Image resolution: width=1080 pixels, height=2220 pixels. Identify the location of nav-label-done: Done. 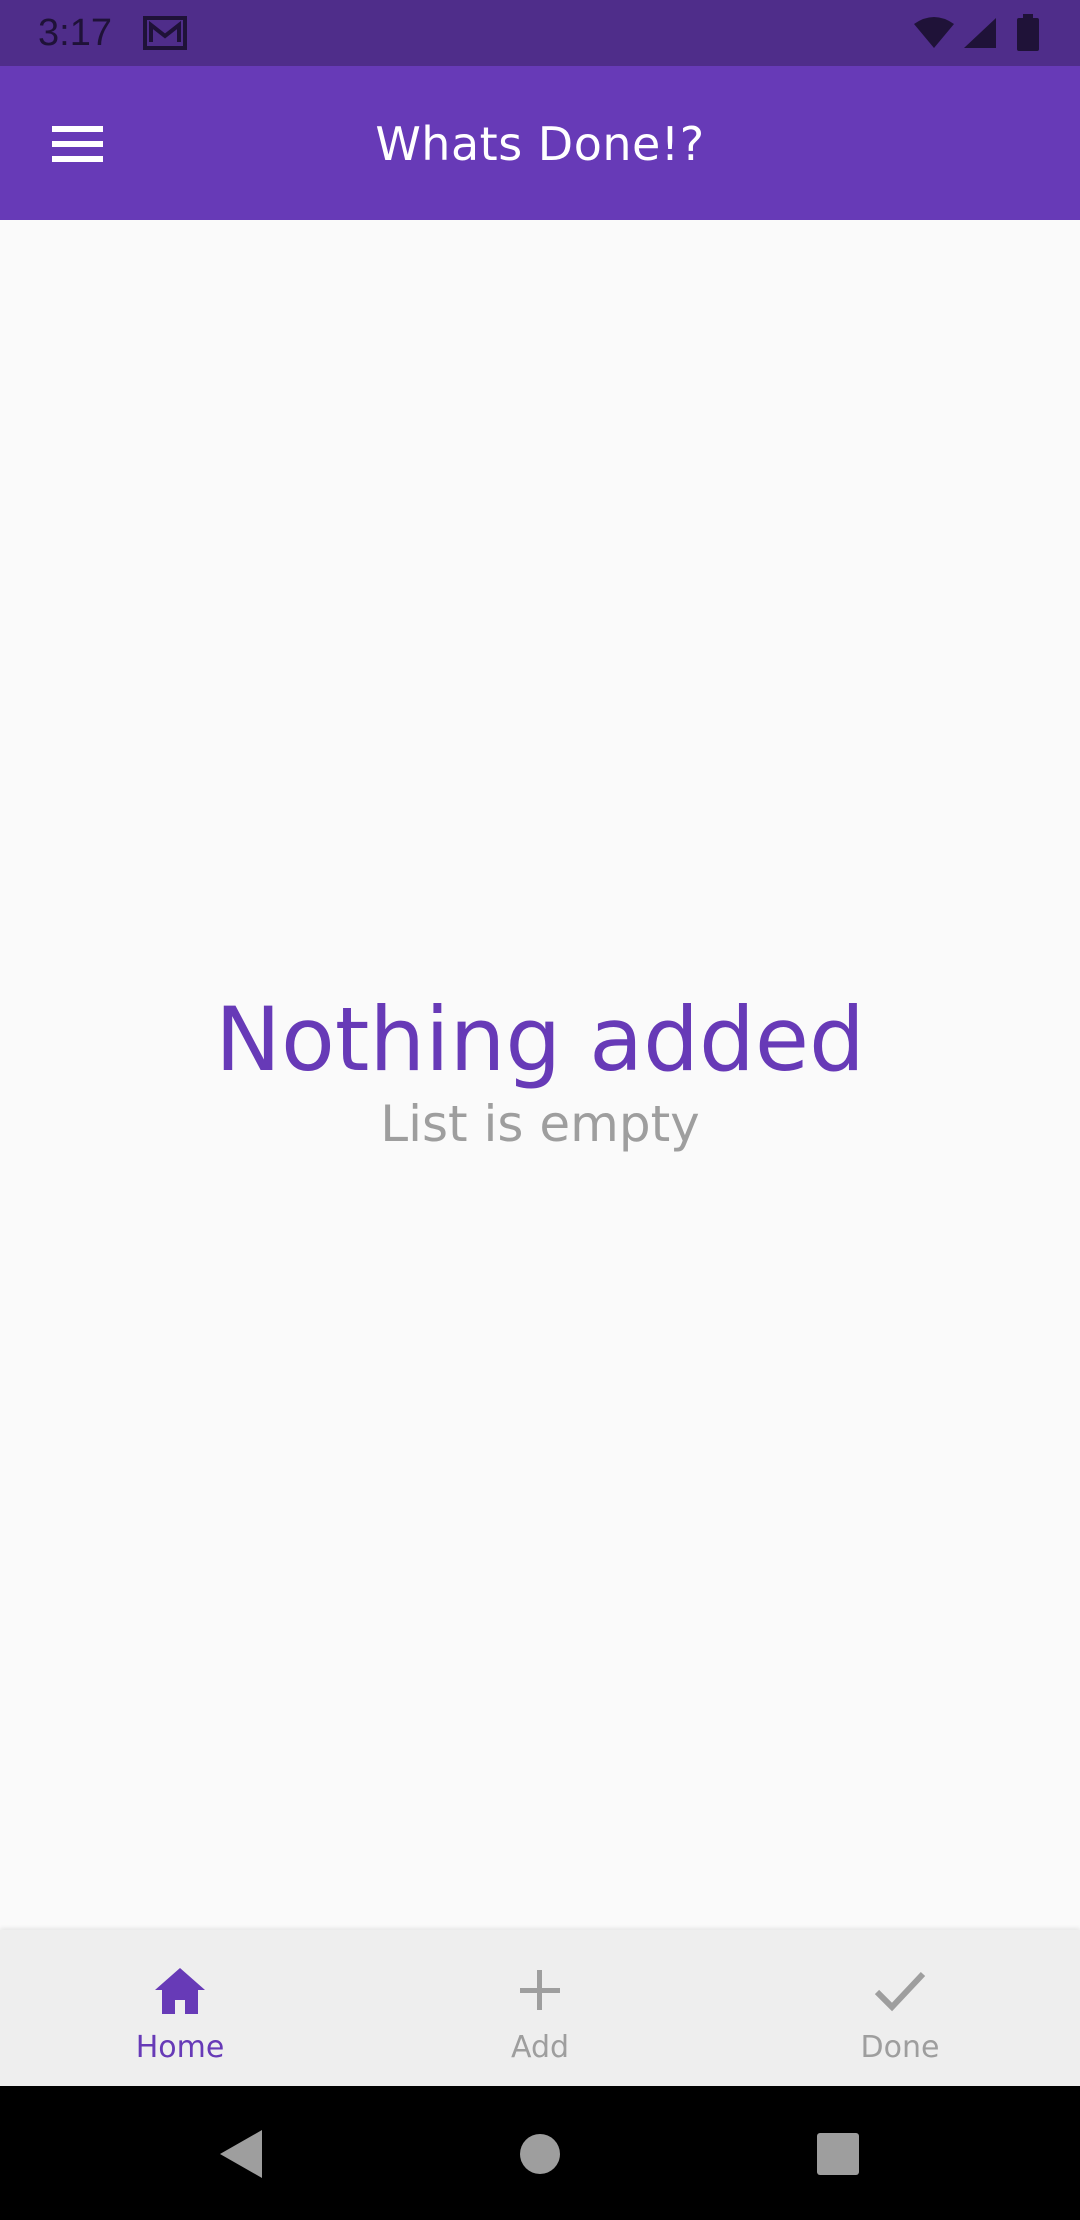
(900, 2047).